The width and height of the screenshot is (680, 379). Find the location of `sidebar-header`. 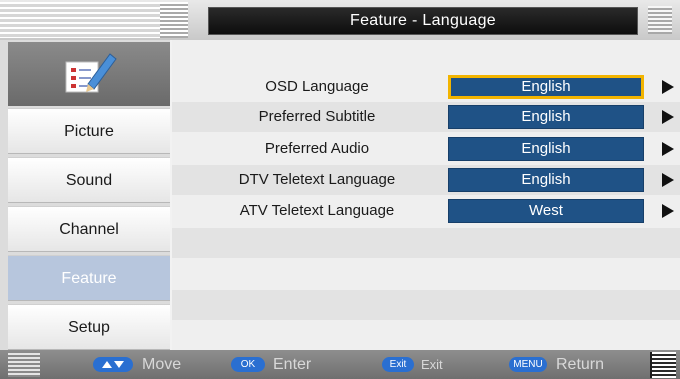

sidebar-header is located at coordinates (89, 74).